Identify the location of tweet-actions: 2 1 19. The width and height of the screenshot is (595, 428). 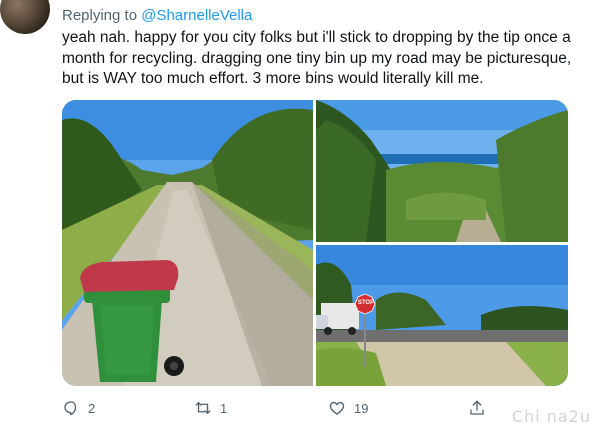
(302, 408).